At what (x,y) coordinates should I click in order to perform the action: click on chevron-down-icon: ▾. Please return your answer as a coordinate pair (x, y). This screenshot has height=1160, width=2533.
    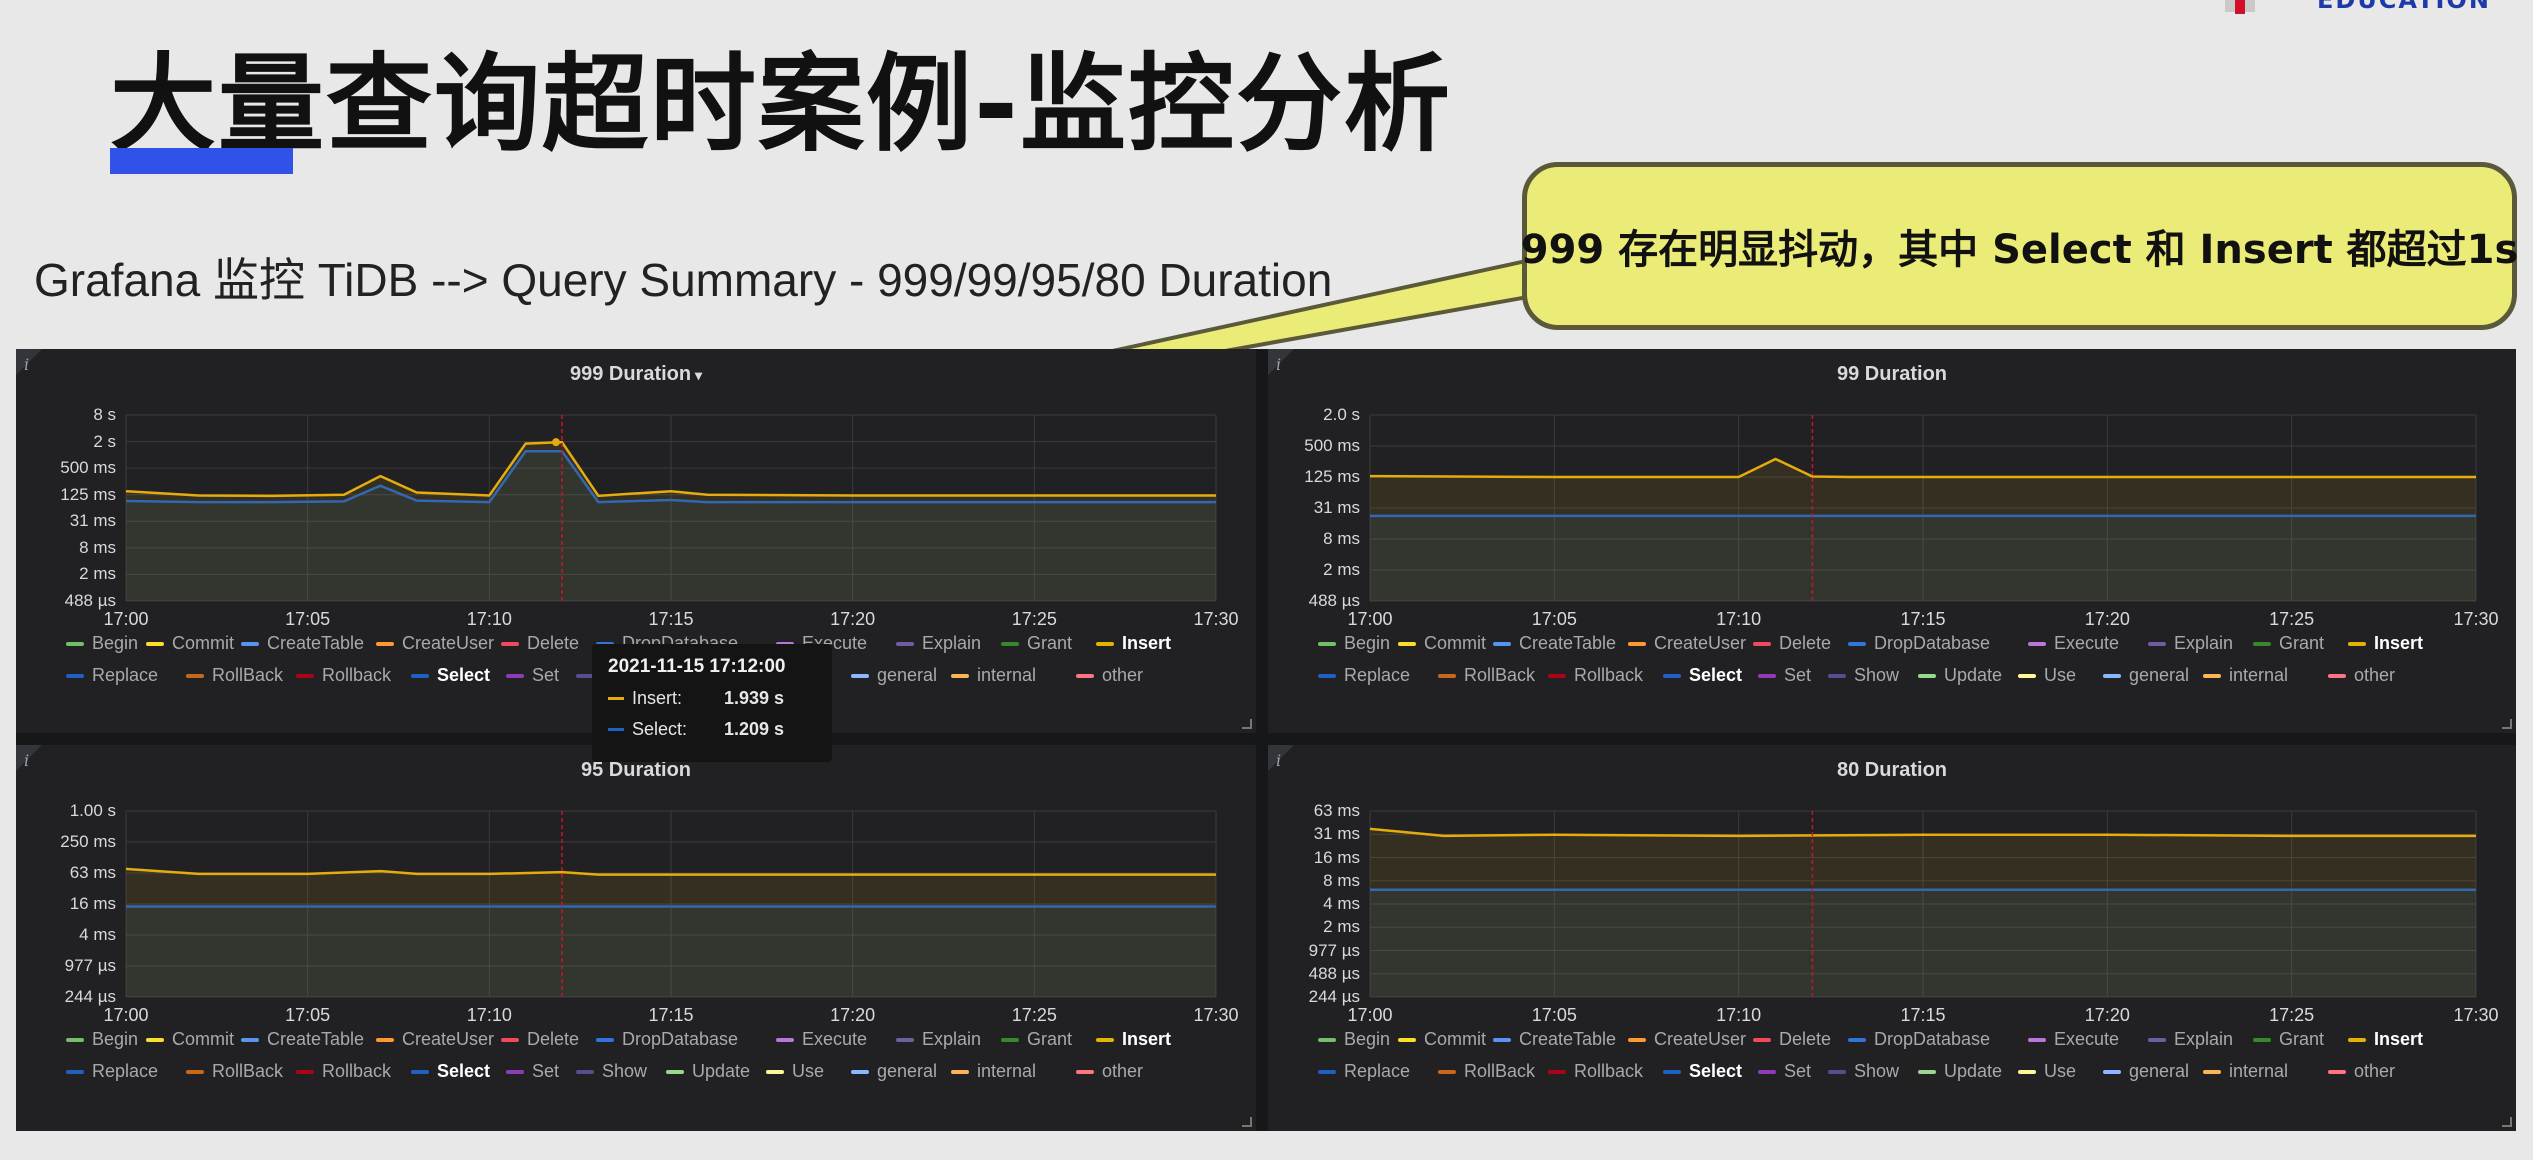
    Looking at the image, I should click on (696, 375).